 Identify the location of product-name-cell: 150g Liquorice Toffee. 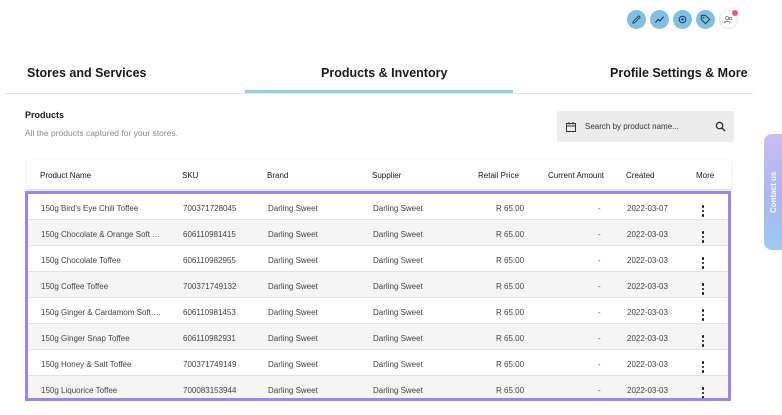
(79, 390).